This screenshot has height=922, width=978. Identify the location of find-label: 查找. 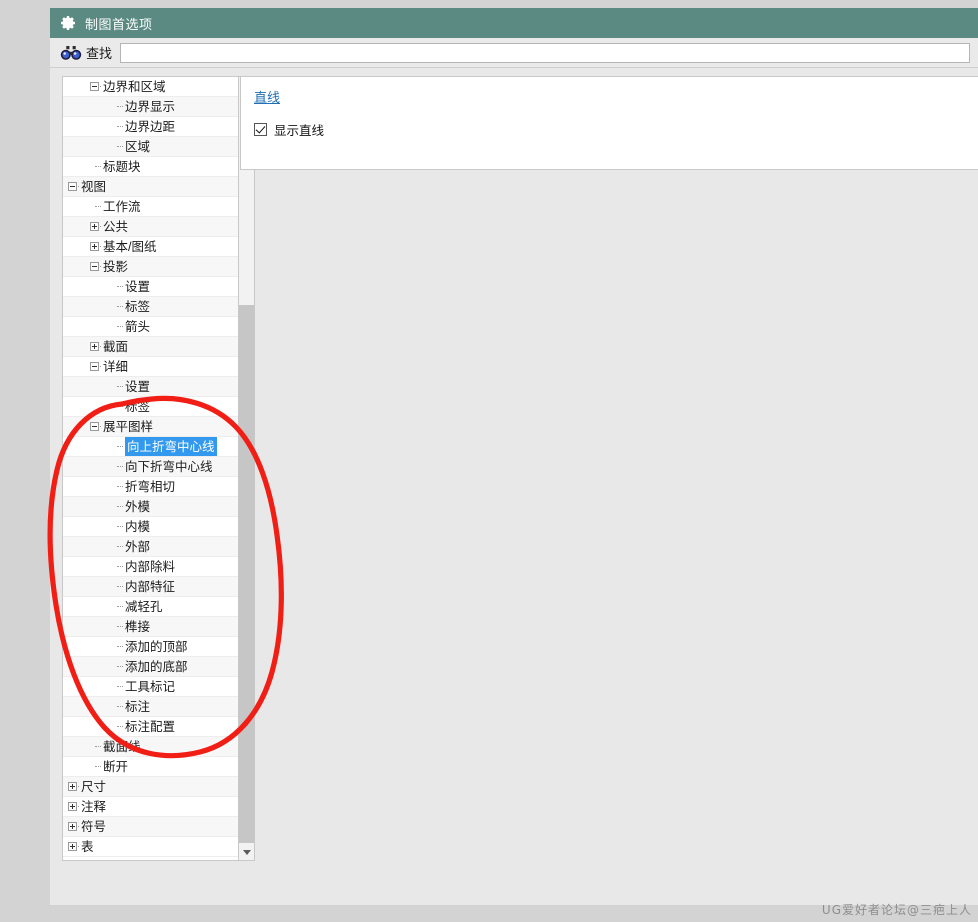
(99, 53).